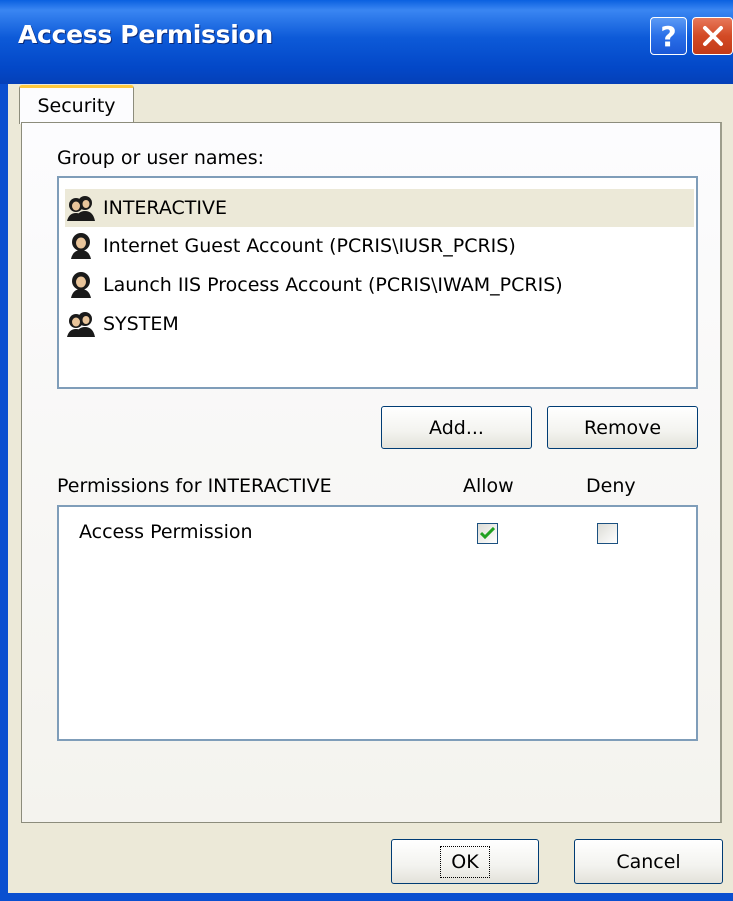 The height and width of the screenshot is (901, 733). I want to click on permission-name: Access Permission, so click(166, 532).